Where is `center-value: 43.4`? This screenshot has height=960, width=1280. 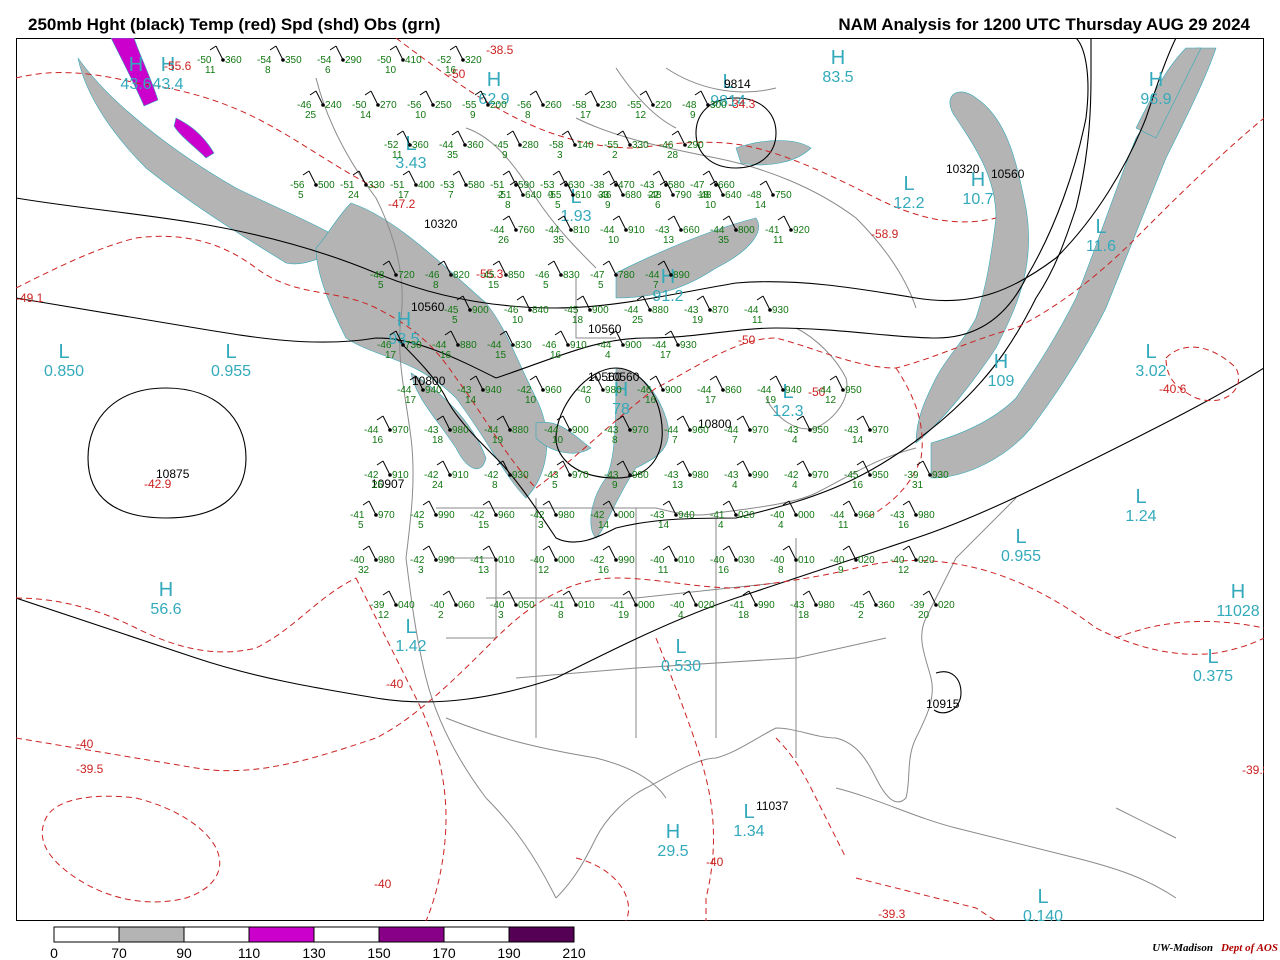 center-value: 43.4 is located at coordinates (167, 84).